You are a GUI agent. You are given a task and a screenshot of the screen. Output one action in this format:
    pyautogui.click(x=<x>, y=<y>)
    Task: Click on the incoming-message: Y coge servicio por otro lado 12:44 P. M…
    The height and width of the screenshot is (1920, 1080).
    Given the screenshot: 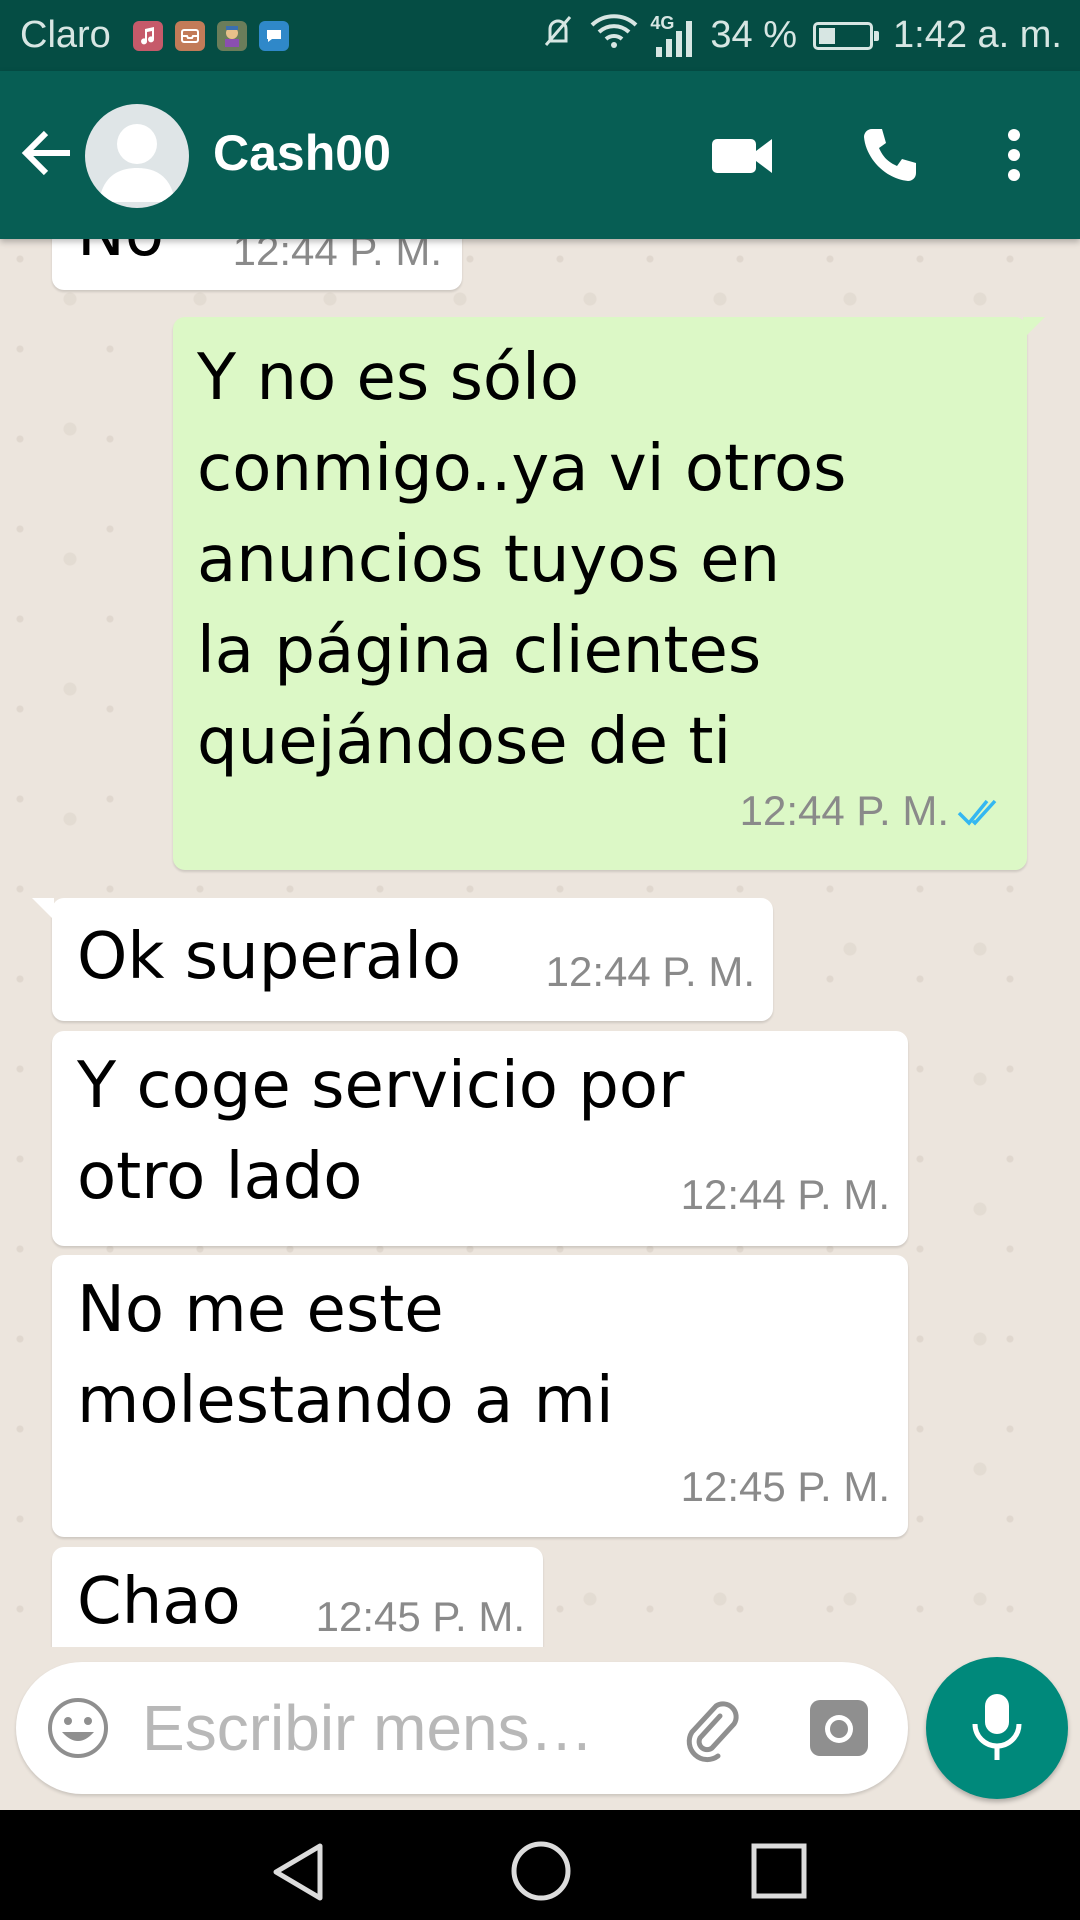 What is the action you would take?
    pyautogui.click(x=480, y=1138)
    